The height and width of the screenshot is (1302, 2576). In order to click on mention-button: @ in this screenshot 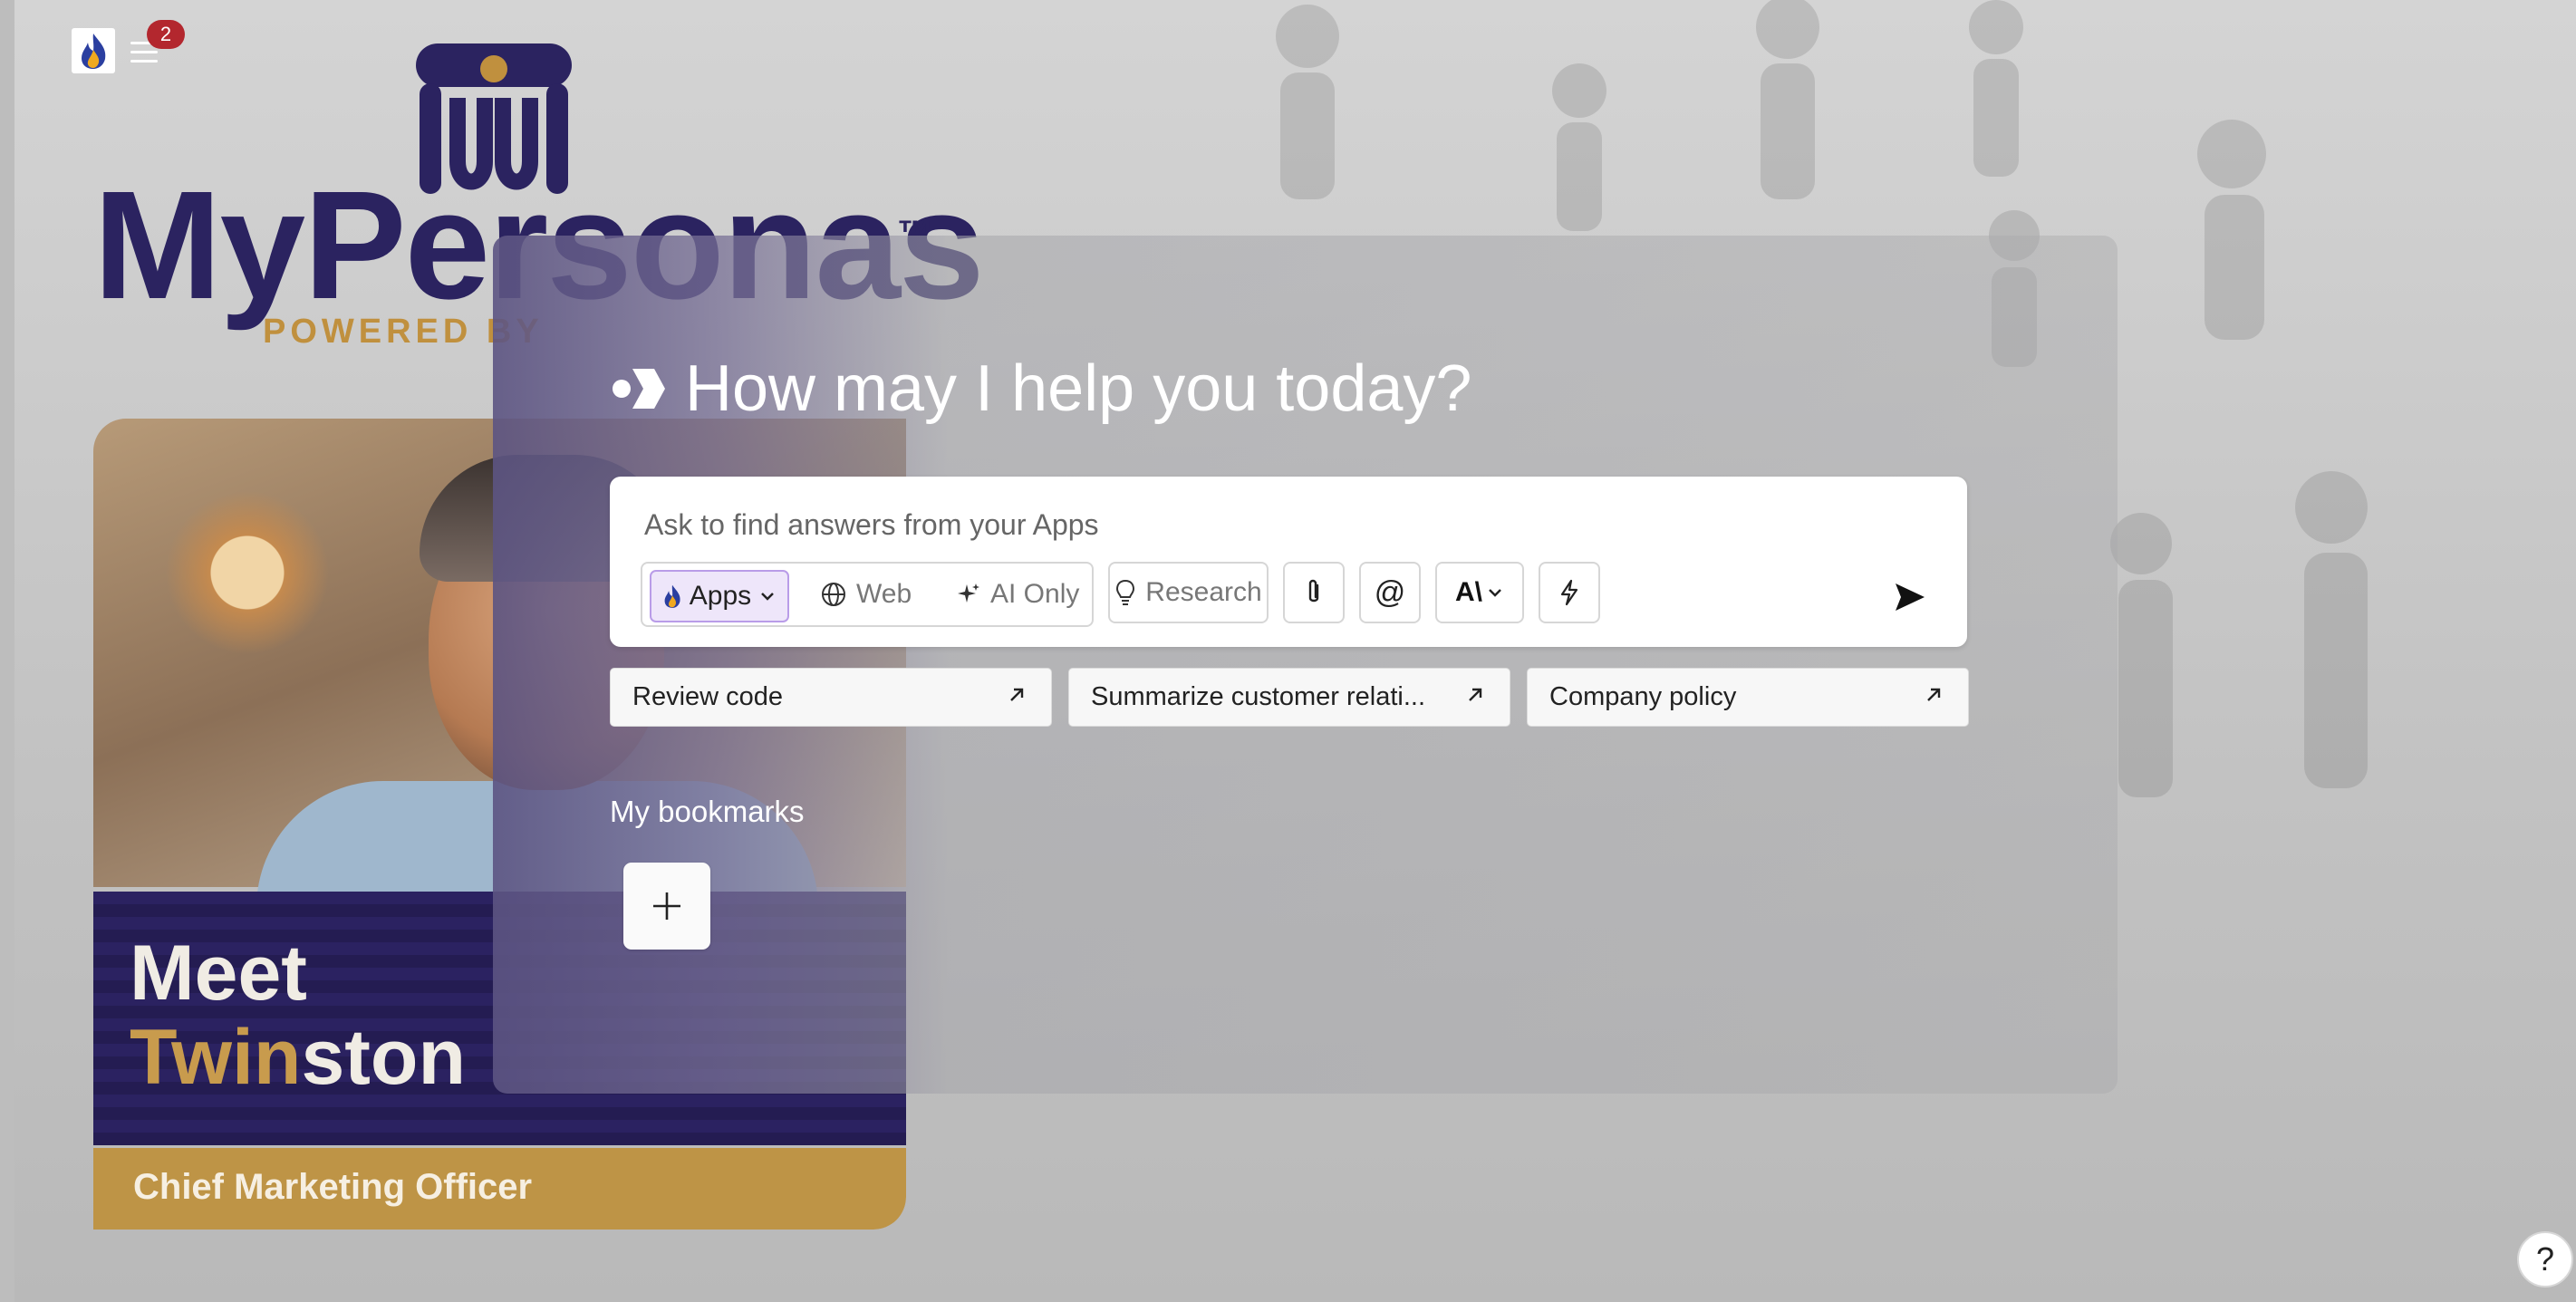, I will do `click(1390, 592)`.